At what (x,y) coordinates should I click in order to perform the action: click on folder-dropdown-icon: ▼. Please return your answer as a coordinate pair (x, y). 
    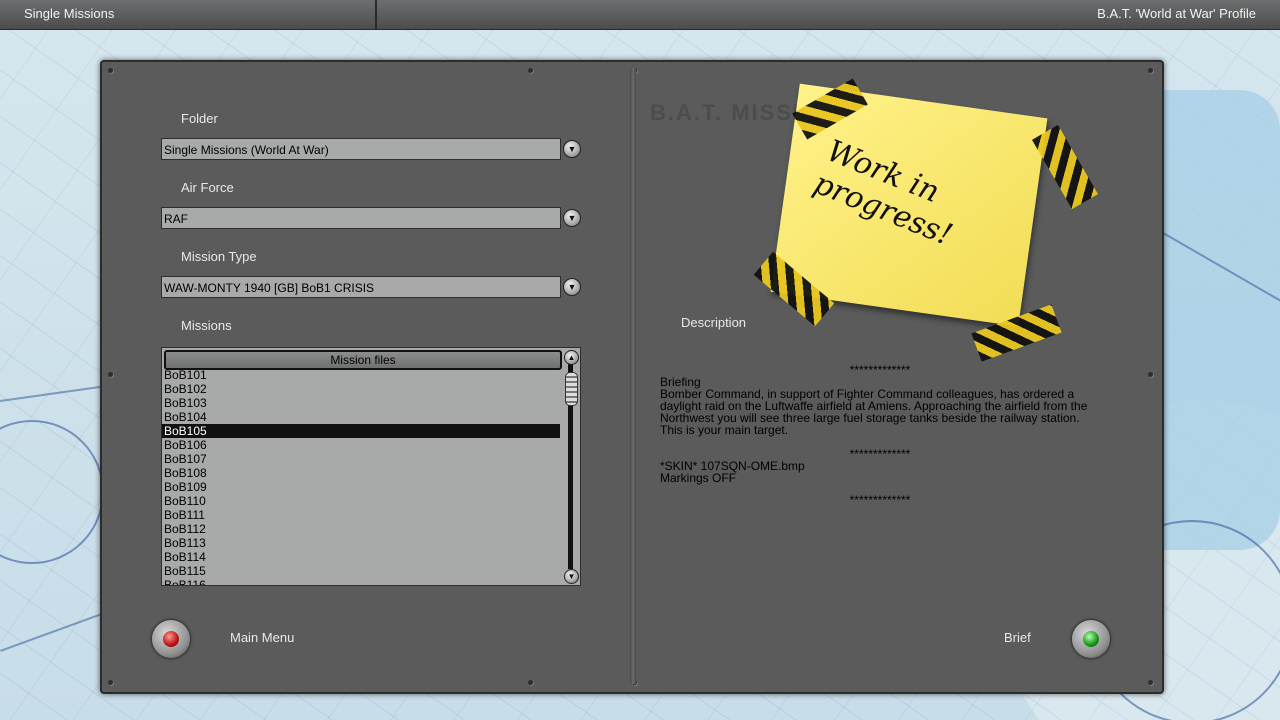
    Looking at the image, I should click on (572, 149).